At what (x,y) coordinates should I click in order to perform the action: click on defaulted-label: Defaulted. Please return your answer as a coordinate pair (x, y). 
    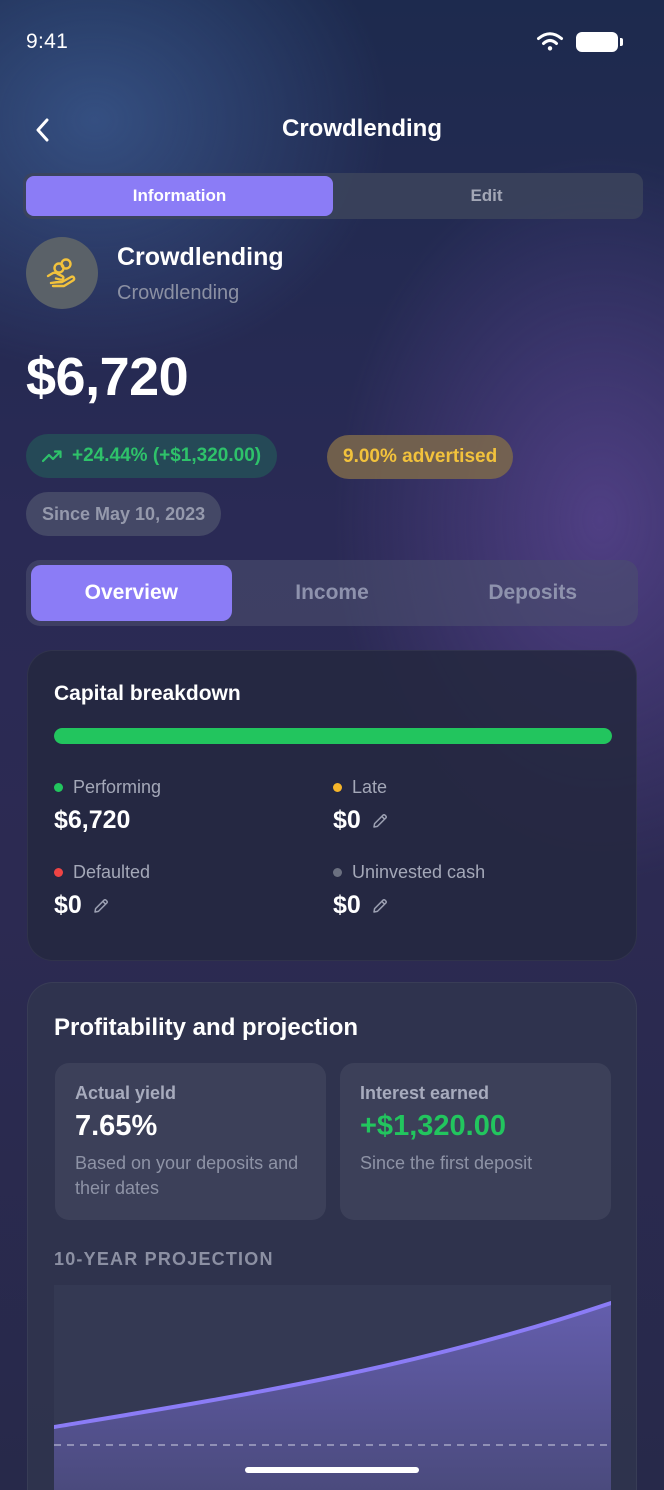
    Looking at the image, I should click on (112, 872).